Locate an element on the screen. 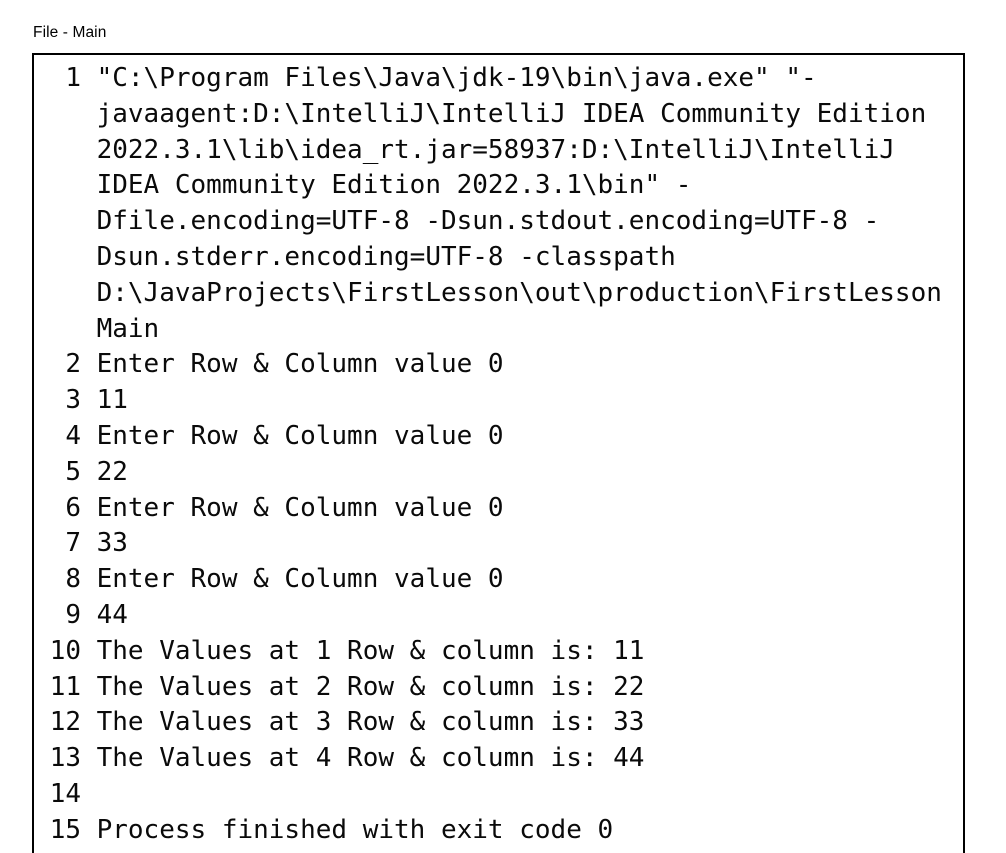 The height and width of the screenshot is (853, 1006). console-line: 8 Enter Row & Column value 0 is located at coordinates (498, 580).